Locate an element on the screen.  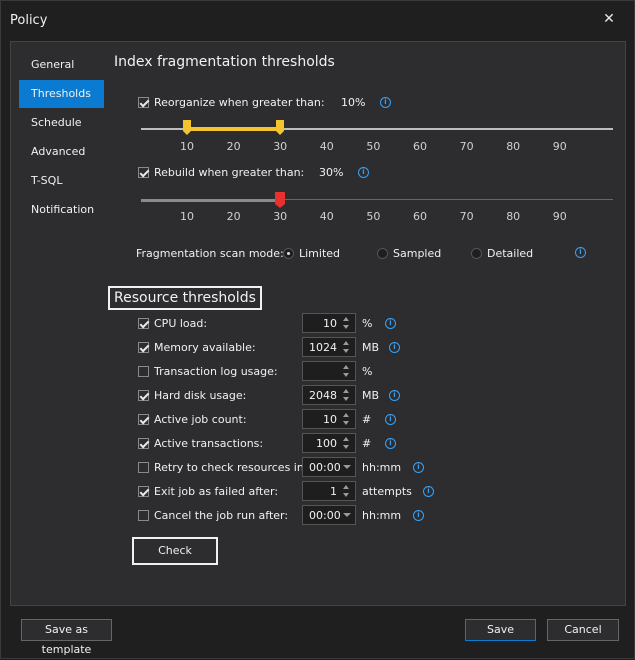
resource-row-label: Exit job as failed after: is located at coordinates (216, 491).